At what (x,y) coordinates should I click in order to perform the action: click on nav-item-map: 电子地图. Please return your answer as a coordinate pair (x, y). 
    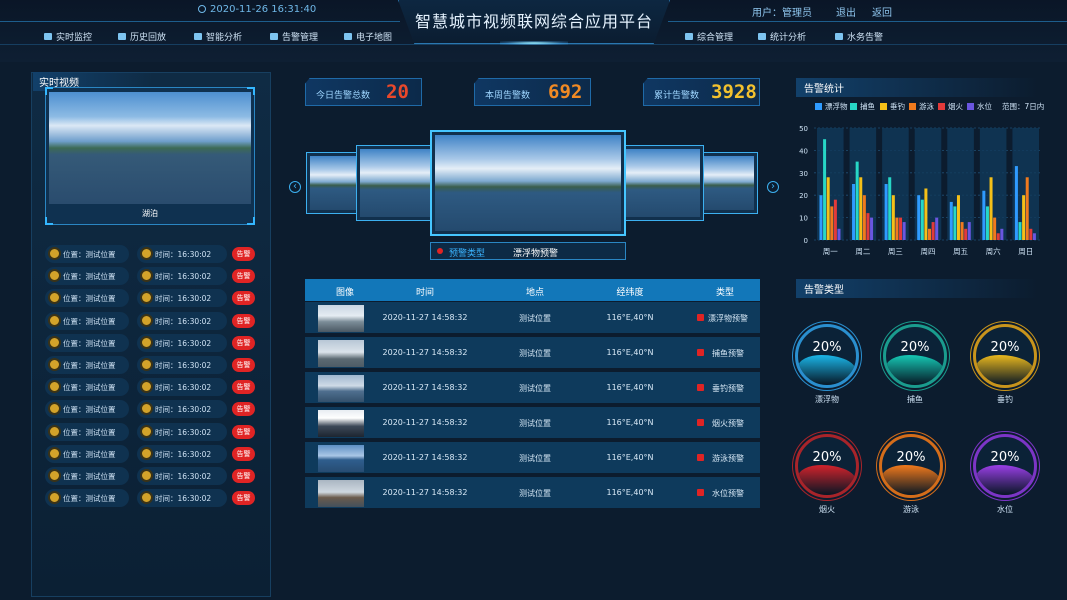
    Looking at the image, I should click on (368, 36).